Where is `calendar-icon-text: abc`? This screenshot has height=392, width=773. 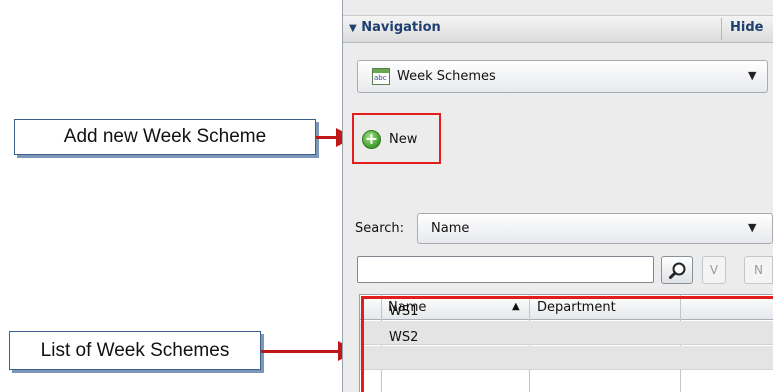 calendar-icon-text: abc is located at coordinates (380, 78).